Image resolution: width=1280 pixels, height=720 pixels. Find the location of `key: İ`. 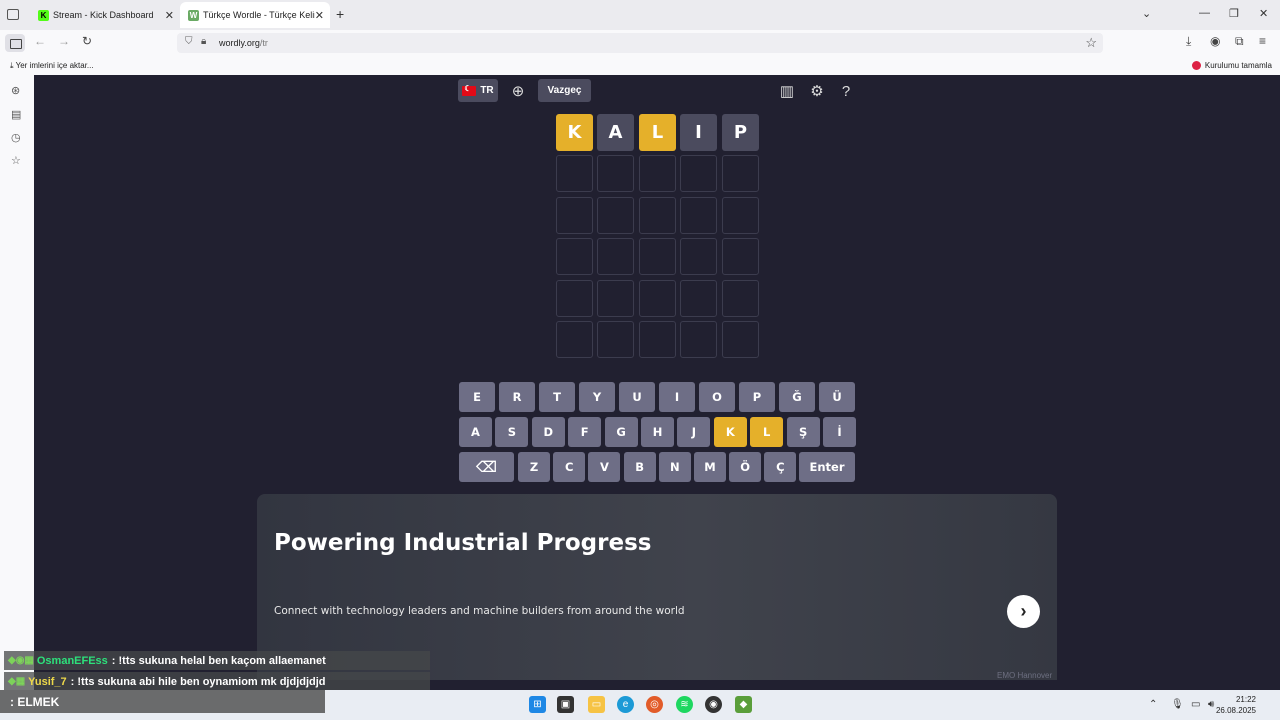

key: İ is located at coordinates (839, 432).